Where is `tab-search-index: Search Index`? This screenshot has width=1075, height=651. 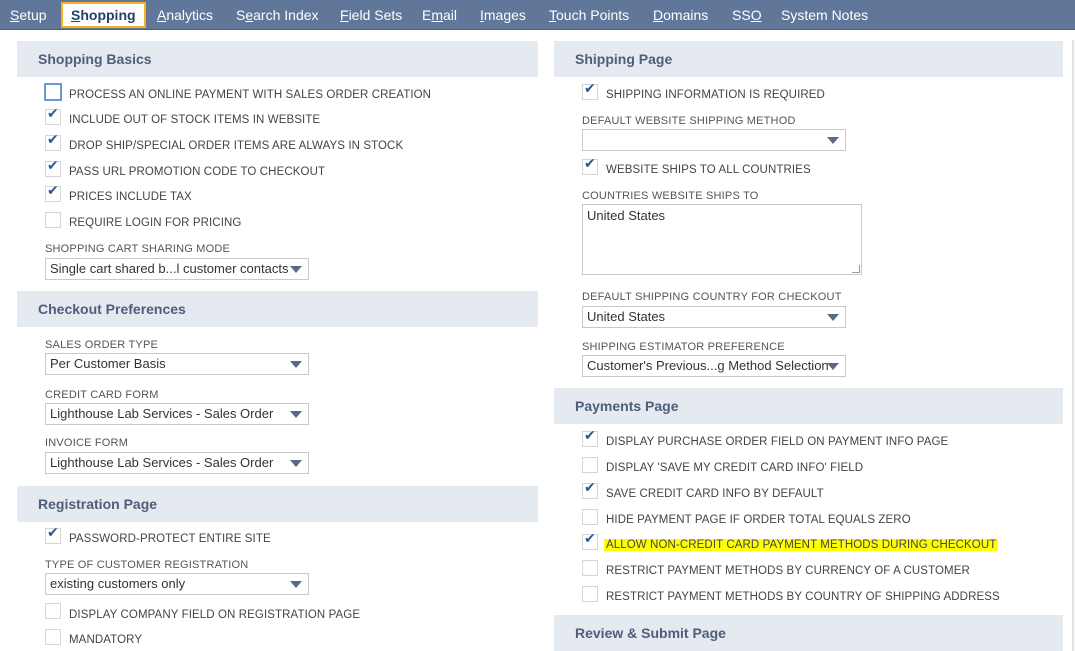
tab-search-index: Search Index is located at coordinates (277, 15).